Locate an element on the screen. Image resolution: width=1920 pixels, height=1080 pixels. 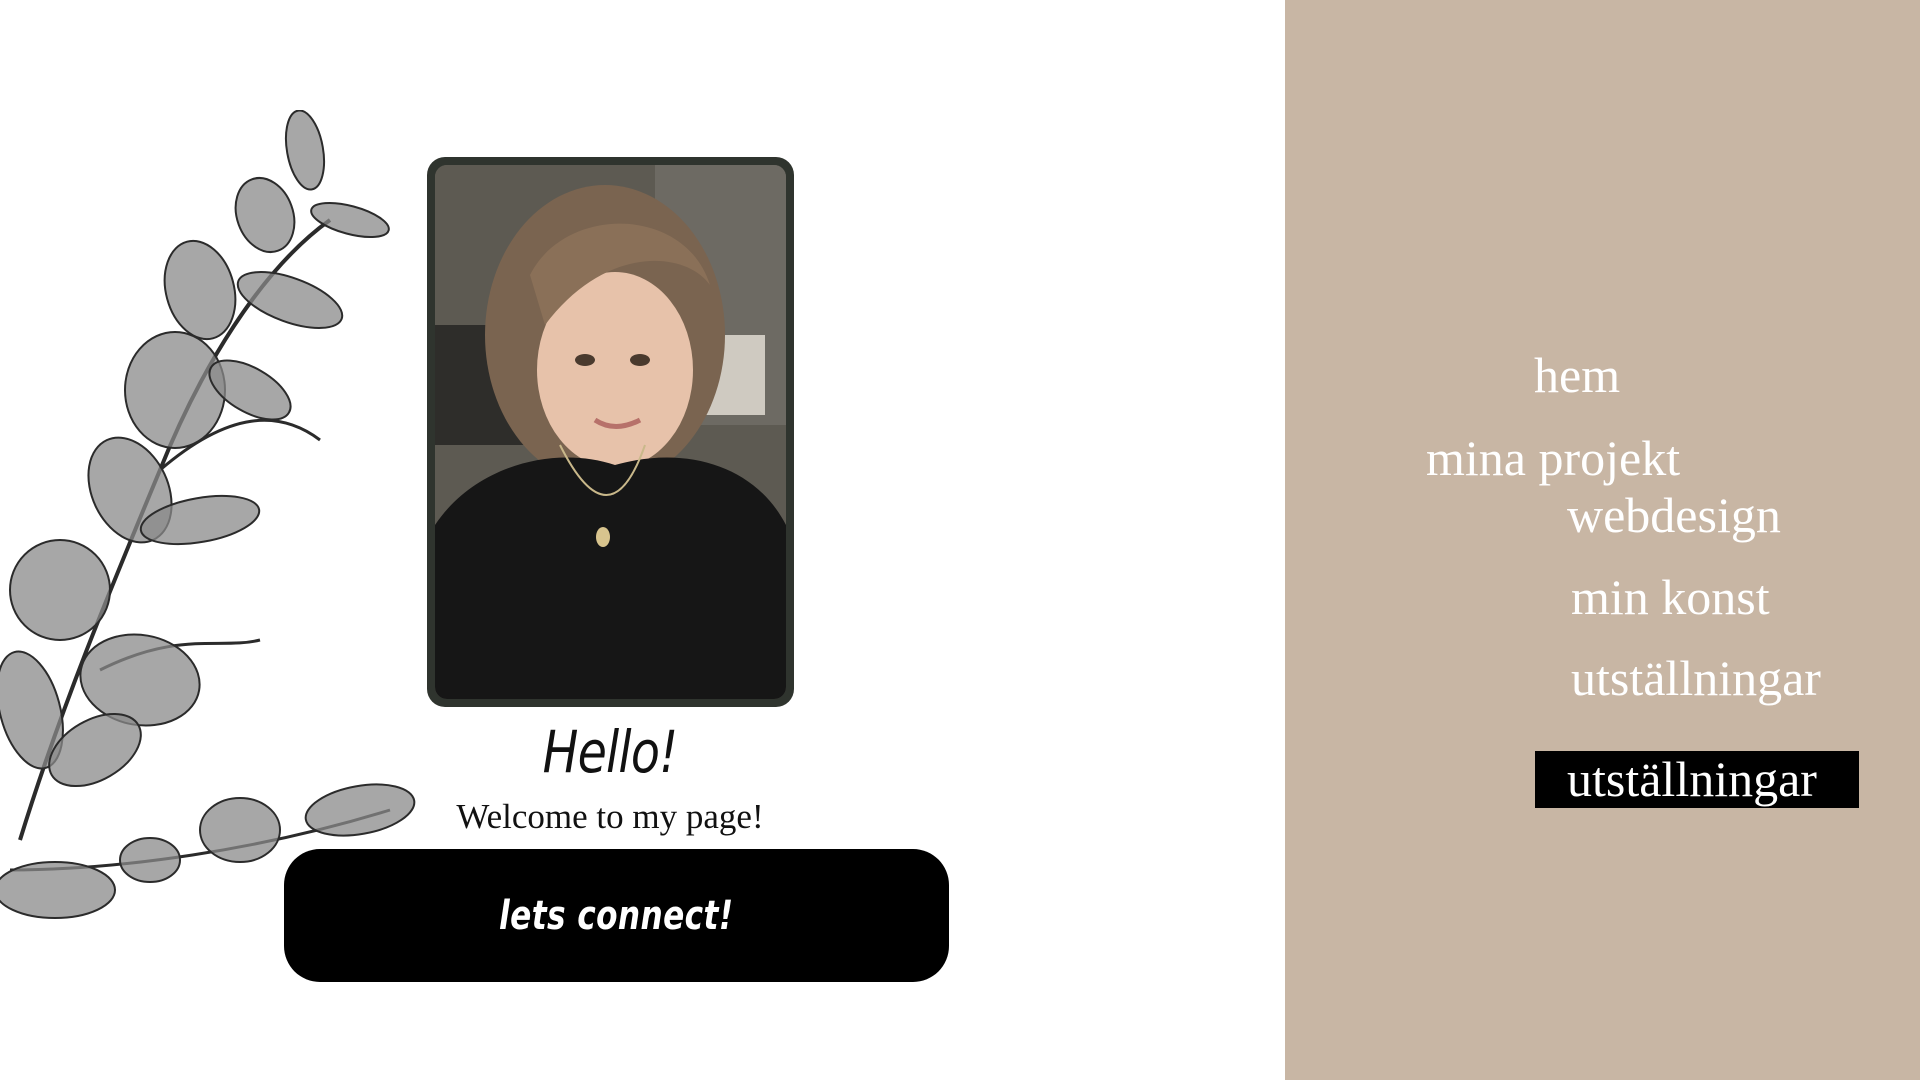
lets-connect-label: lets connect! is located at coordinates (616, 915).